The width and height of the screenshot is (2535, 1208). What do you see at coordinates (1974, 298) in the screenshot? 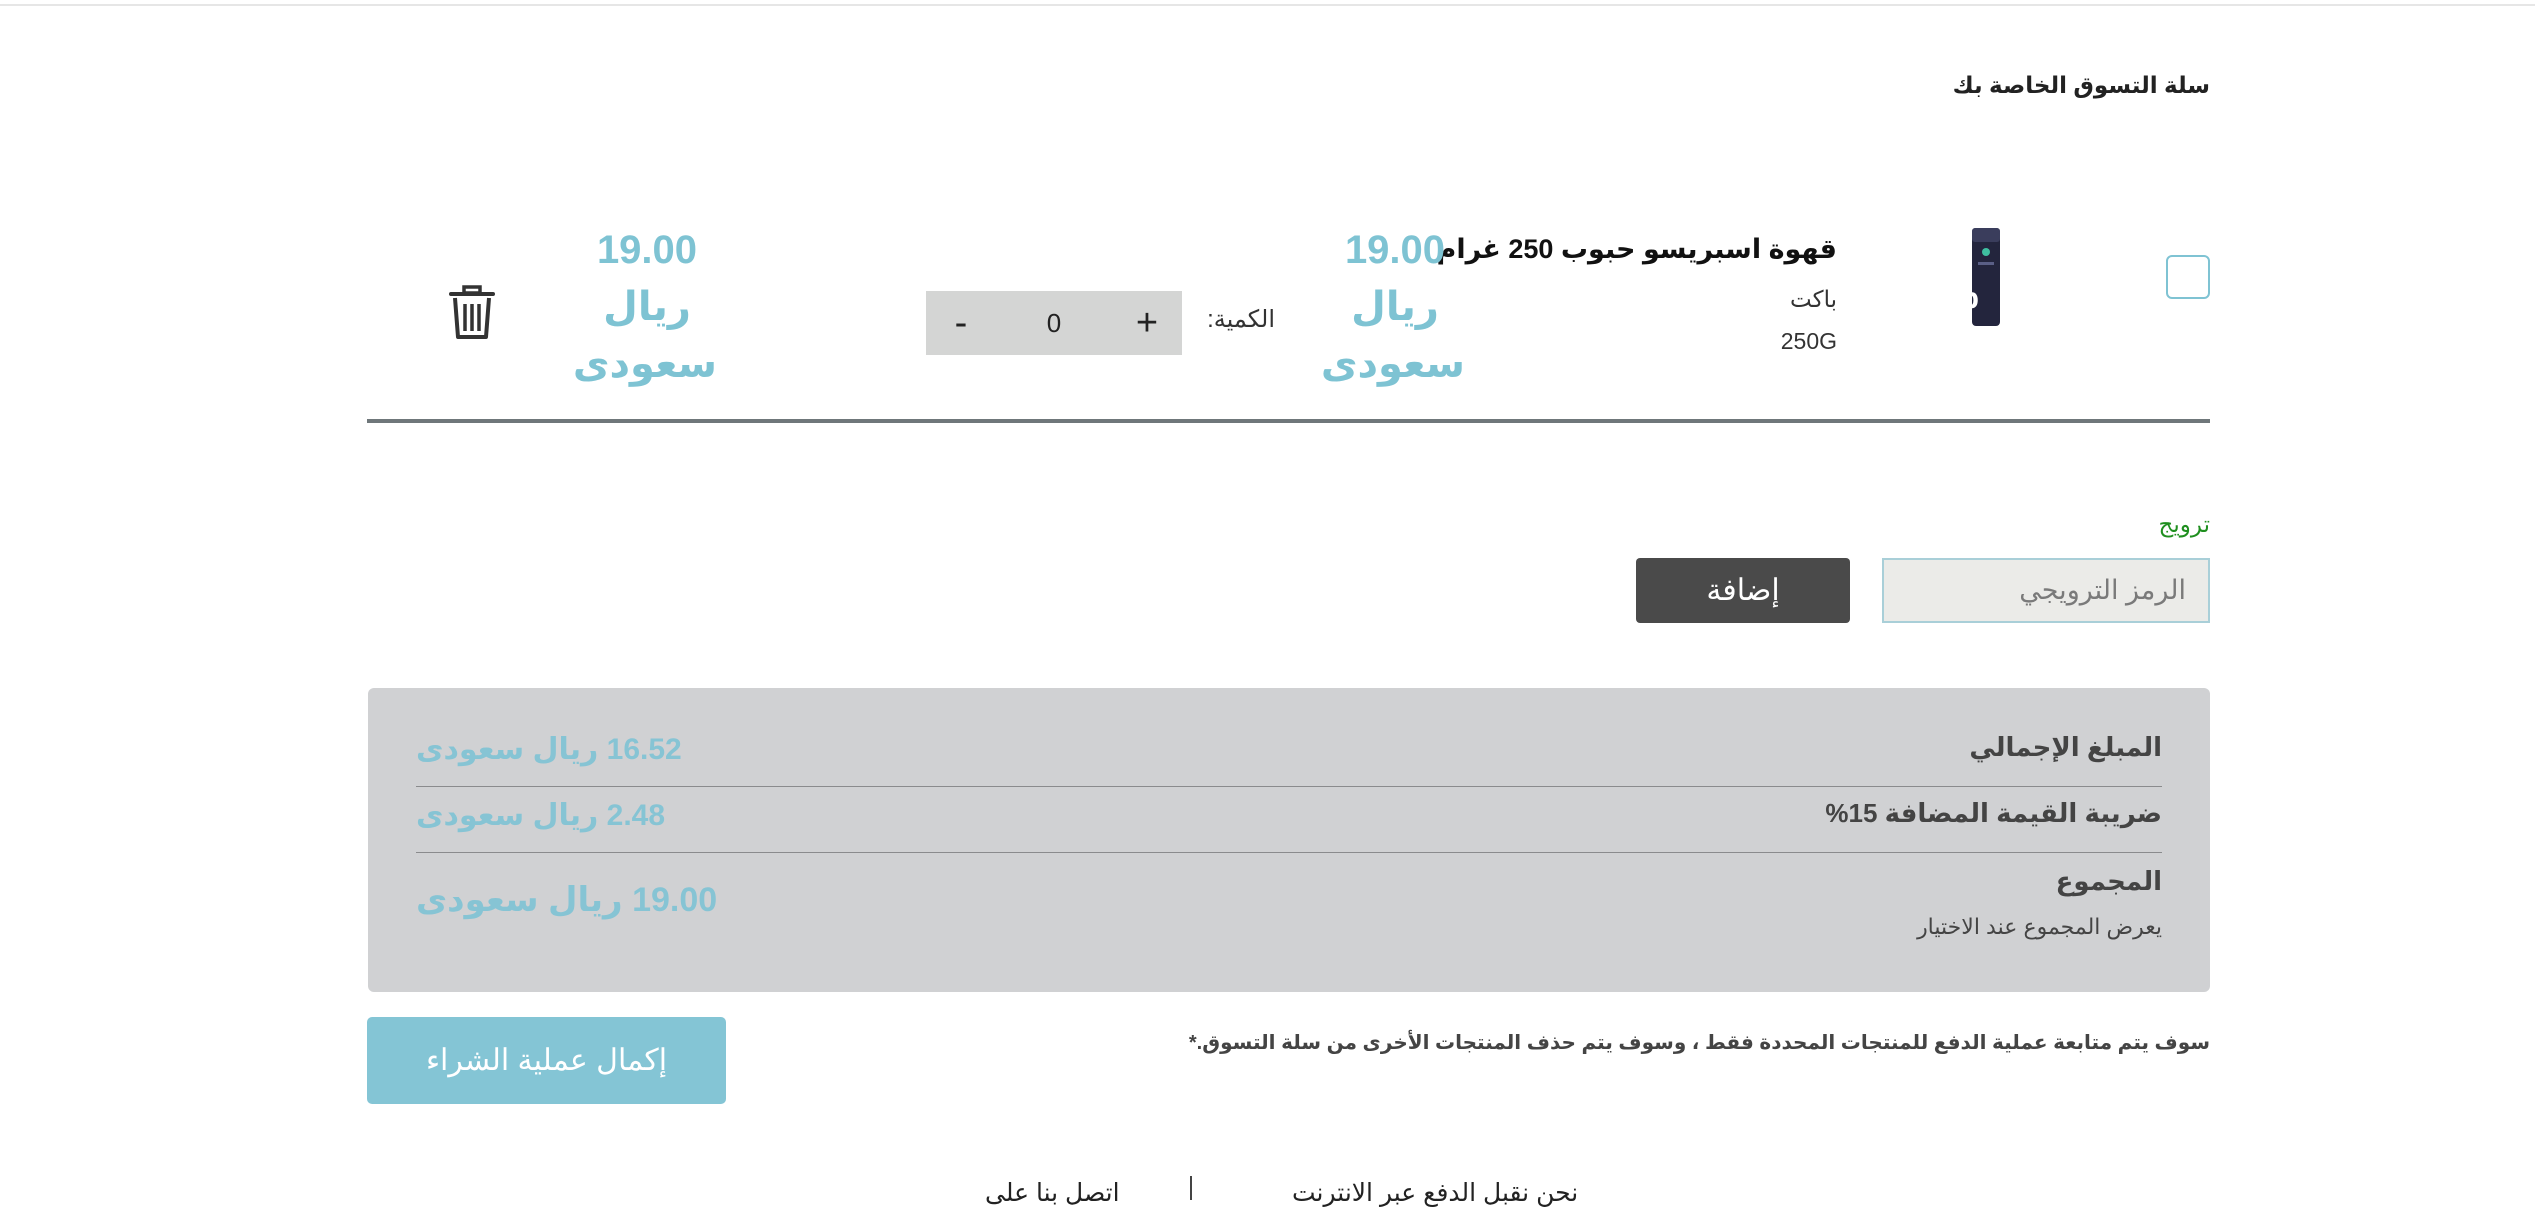
I see `svg-text: b` at bounding box center [1974, 298].